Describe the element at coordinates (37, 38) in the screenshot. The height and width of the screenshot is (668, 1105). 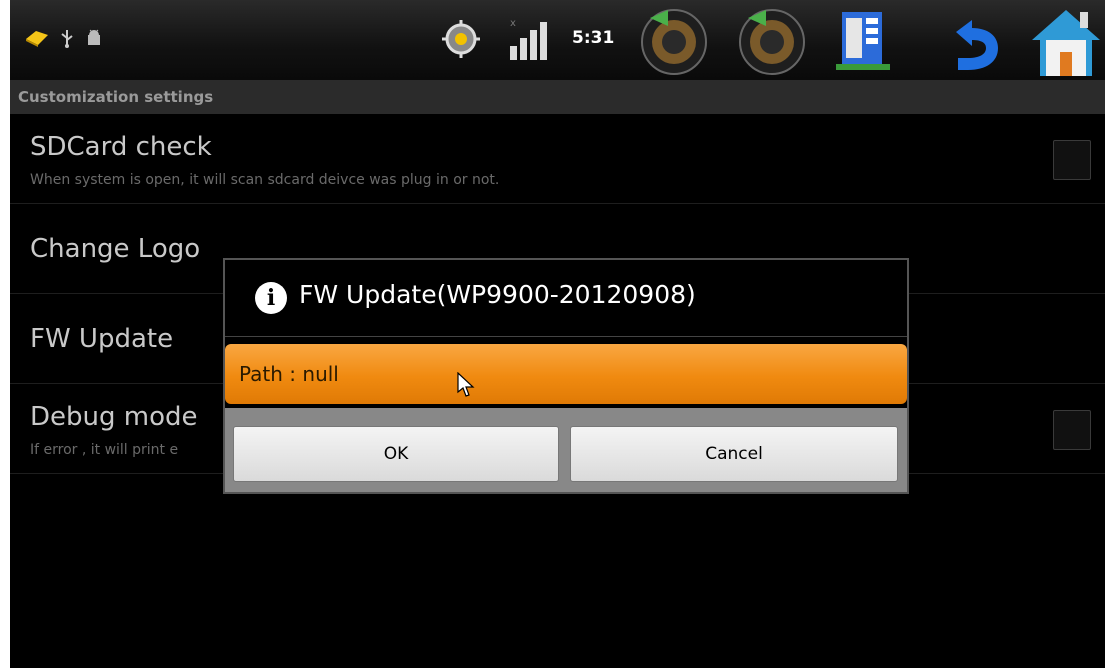
I see `notification-icon` at that location.